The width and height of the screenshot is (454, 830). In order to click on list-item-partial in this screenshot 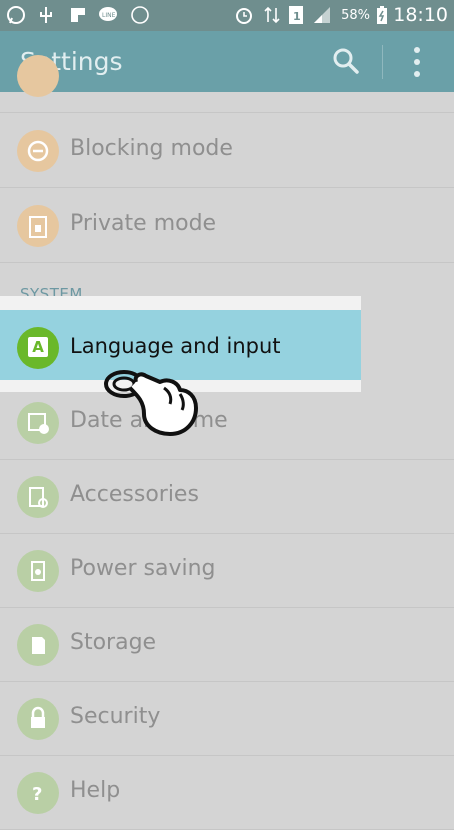, I will do `click(227, 75)`.